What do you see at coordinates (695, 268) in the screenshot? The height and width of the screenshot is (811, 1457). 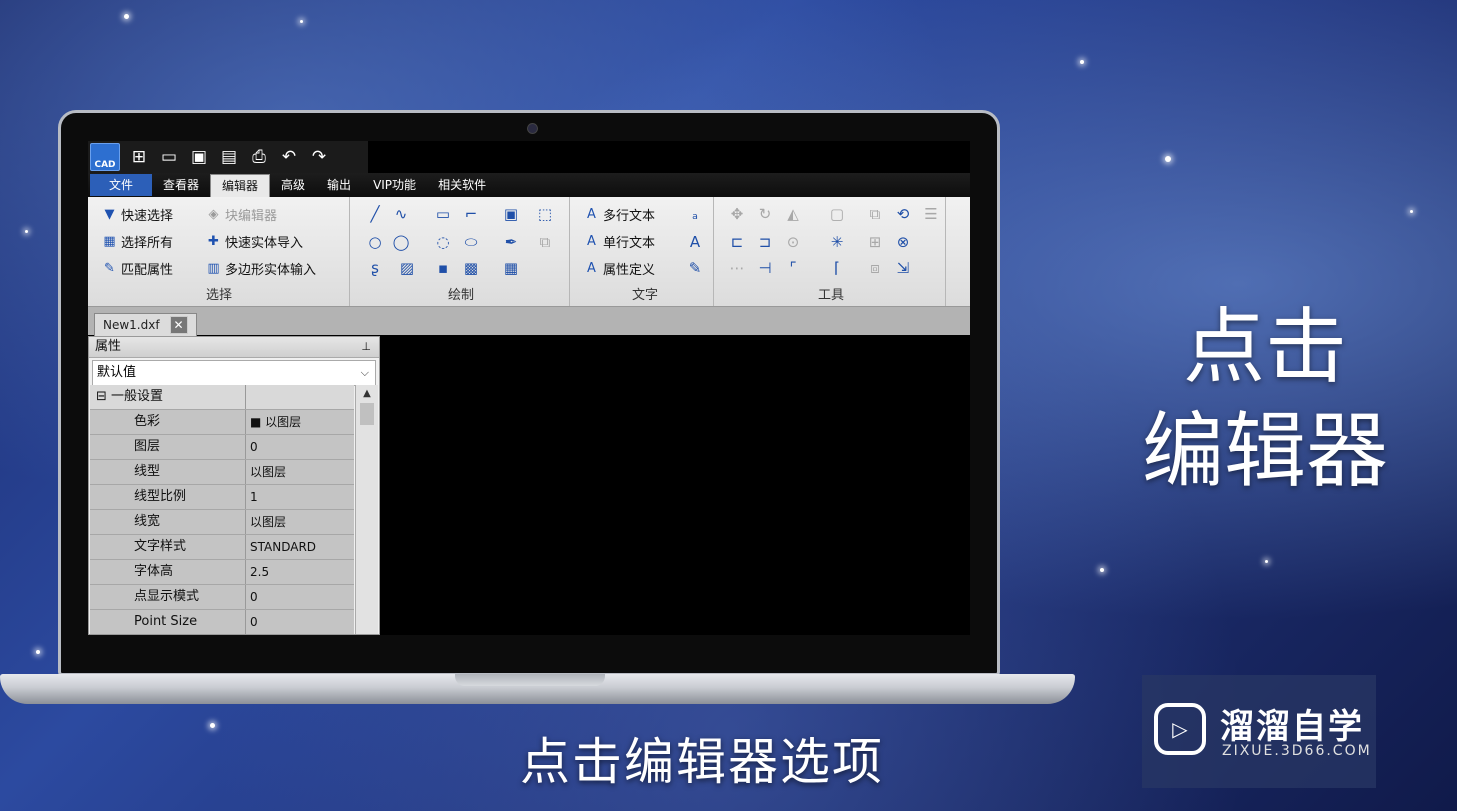 I see `edit-text-icon: ✎` at bounding box center [695, 268].